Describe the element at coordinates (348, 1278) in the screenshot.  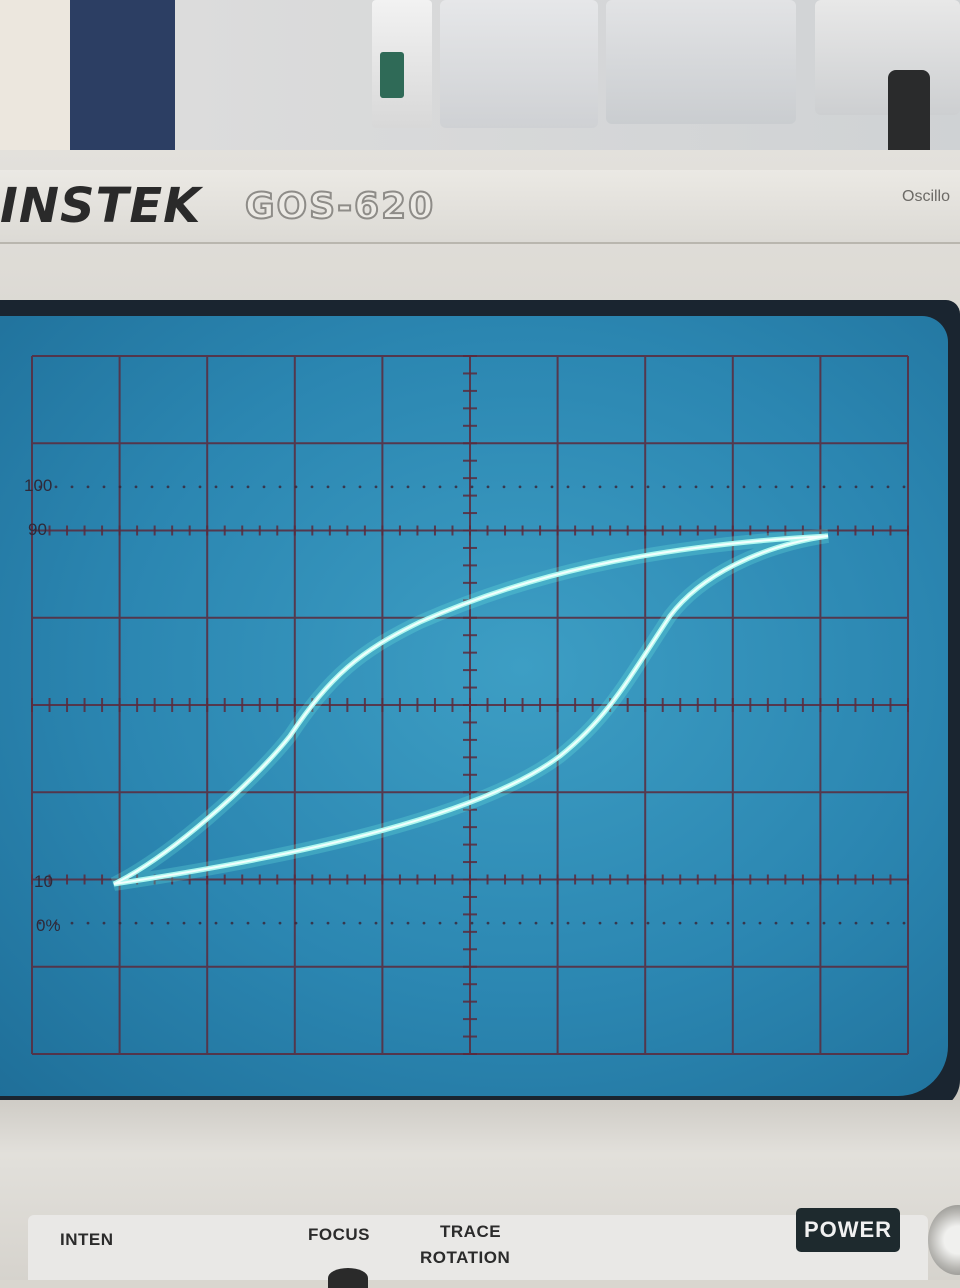
I see `focus-knob` at that location.